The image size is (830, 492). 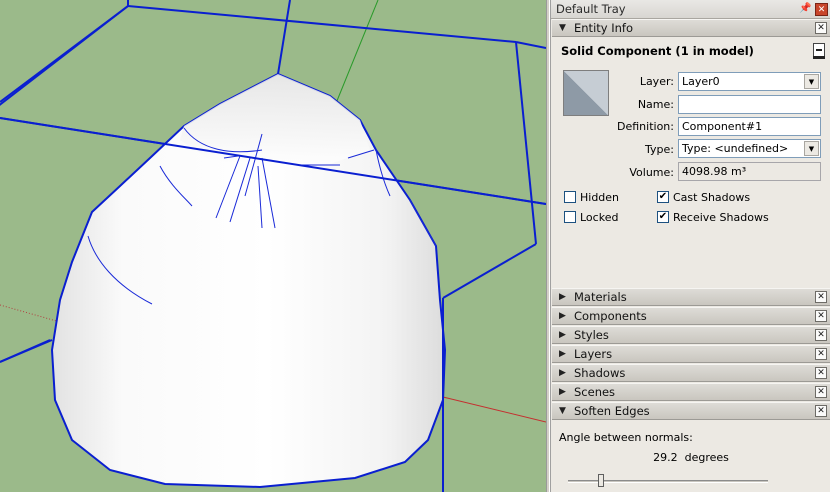 What do you see at coordinates (721, 217) in the screenshot?
I see `receive-shadows-label: Receive Shadows` at bounding box center [721, 217].